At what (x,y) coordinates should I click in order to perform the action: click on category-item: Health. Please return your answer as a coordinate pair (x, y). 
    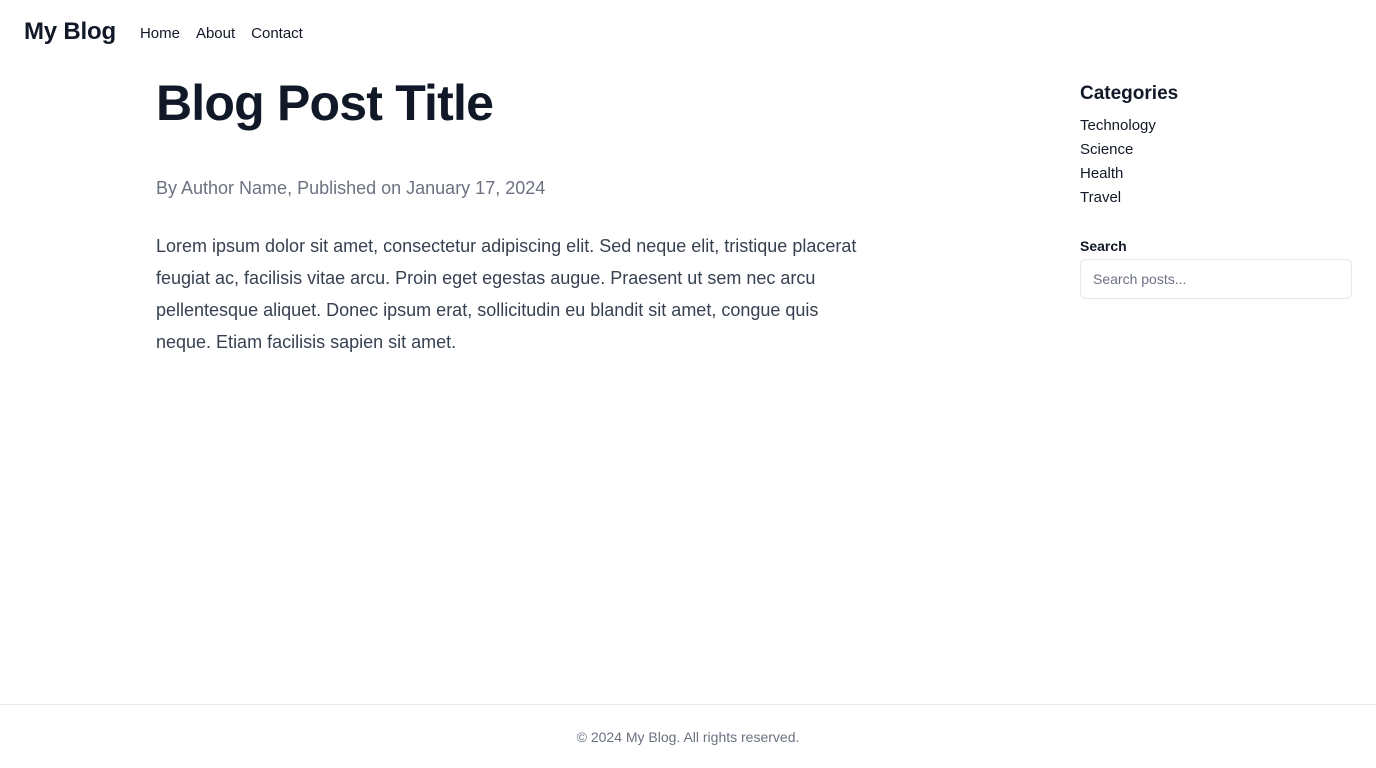
    Looking at the image, I should click on (1216, 174).